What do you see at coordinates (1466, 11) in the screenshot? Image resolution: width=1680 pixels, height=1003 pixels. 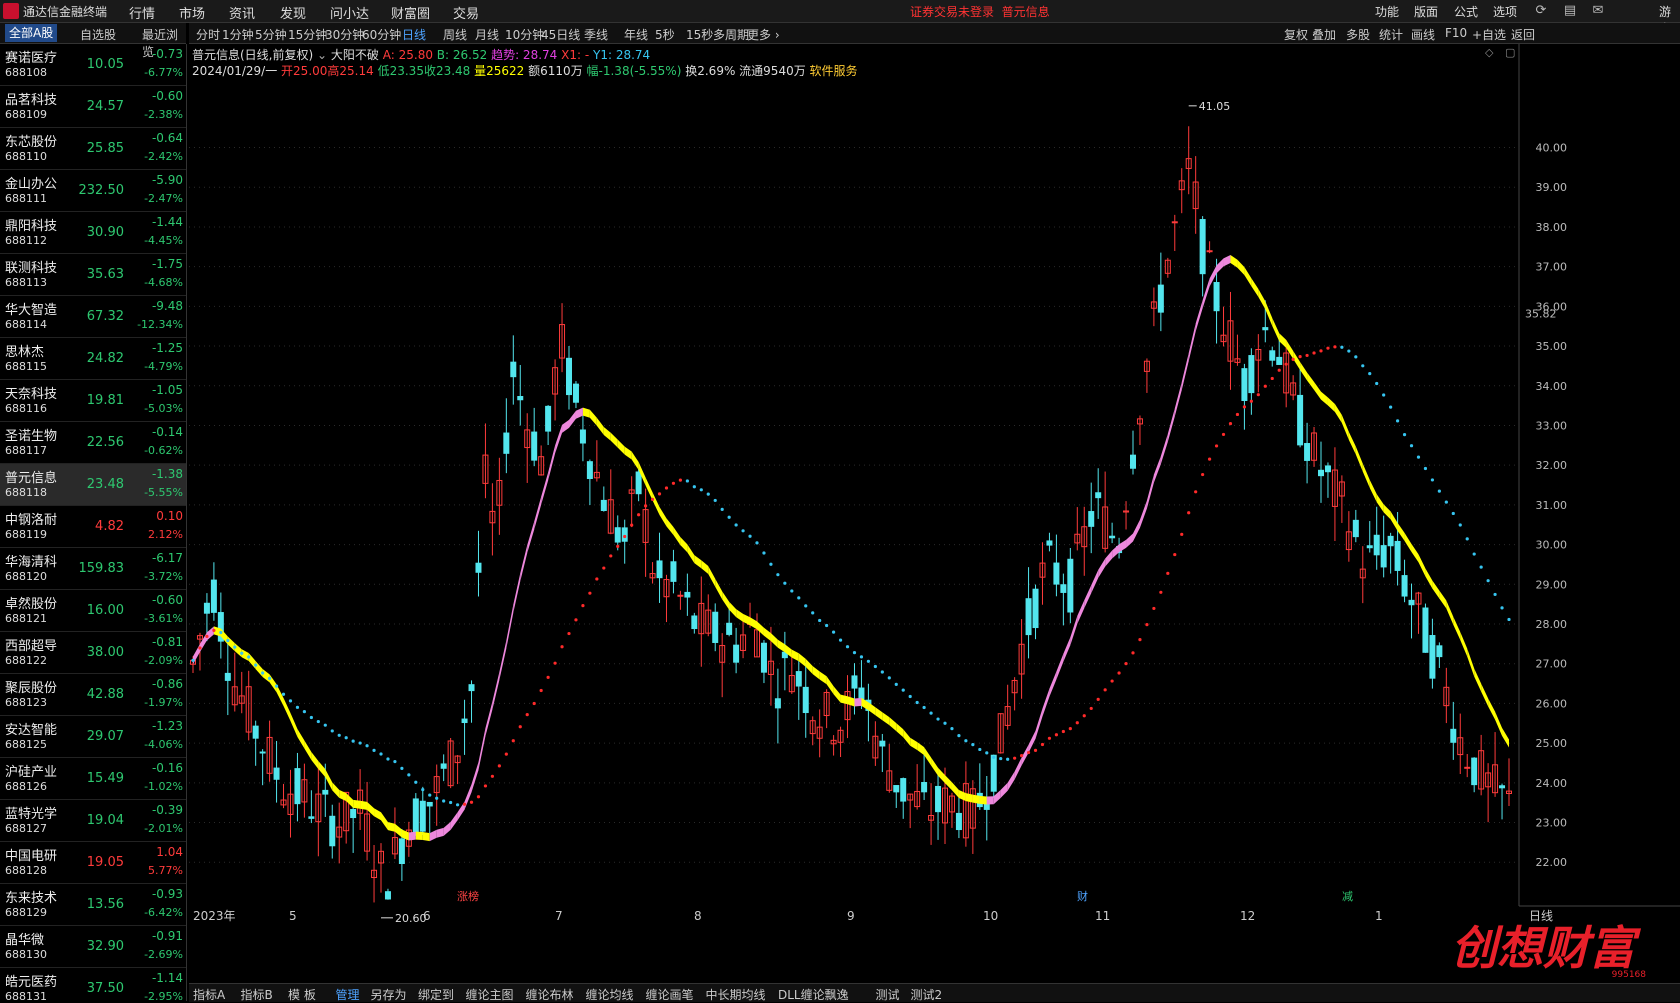 I see `menu-gongshi: 公式` at bounding box center [1466, 11].